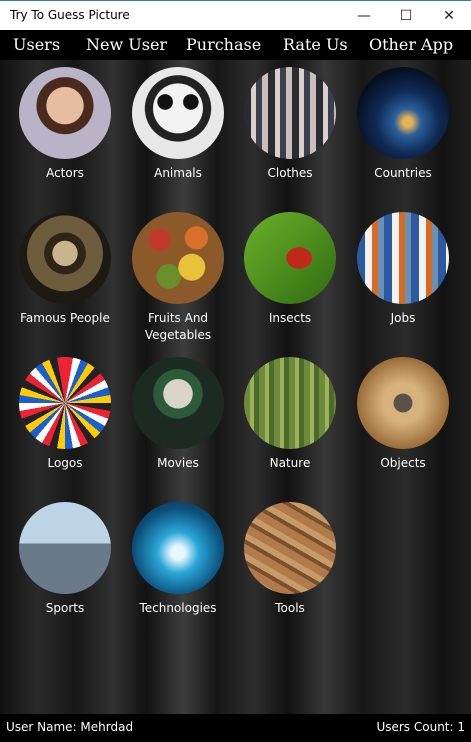  I want to click on category-label: Tools, so click(290, 608).